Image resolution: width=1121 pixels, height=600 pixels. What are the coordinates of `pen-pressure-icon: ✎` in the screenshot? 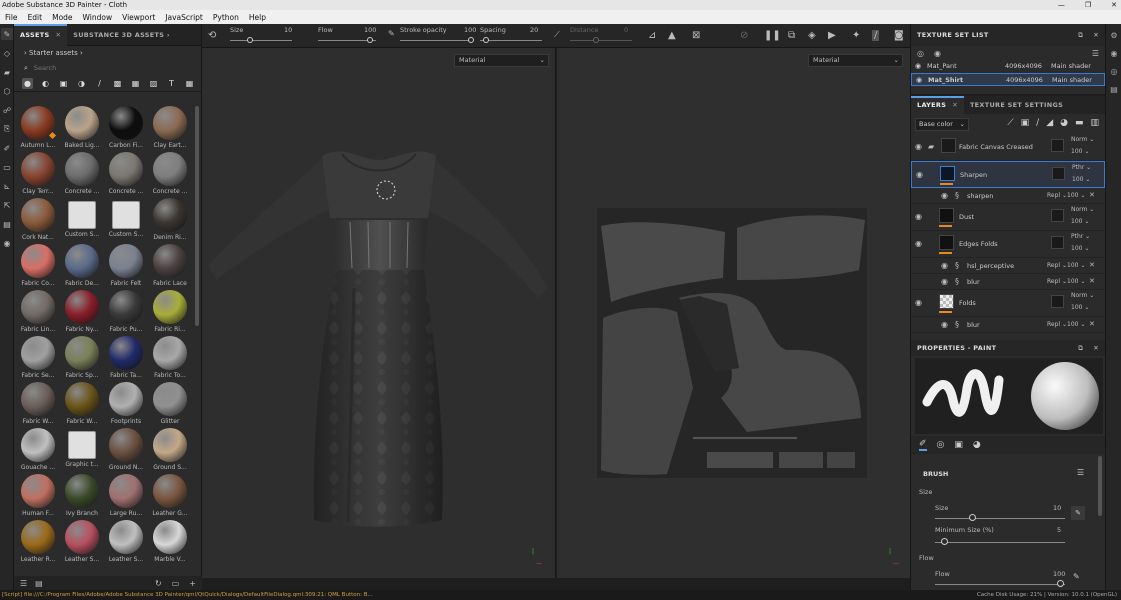 It's located at (391, 33).